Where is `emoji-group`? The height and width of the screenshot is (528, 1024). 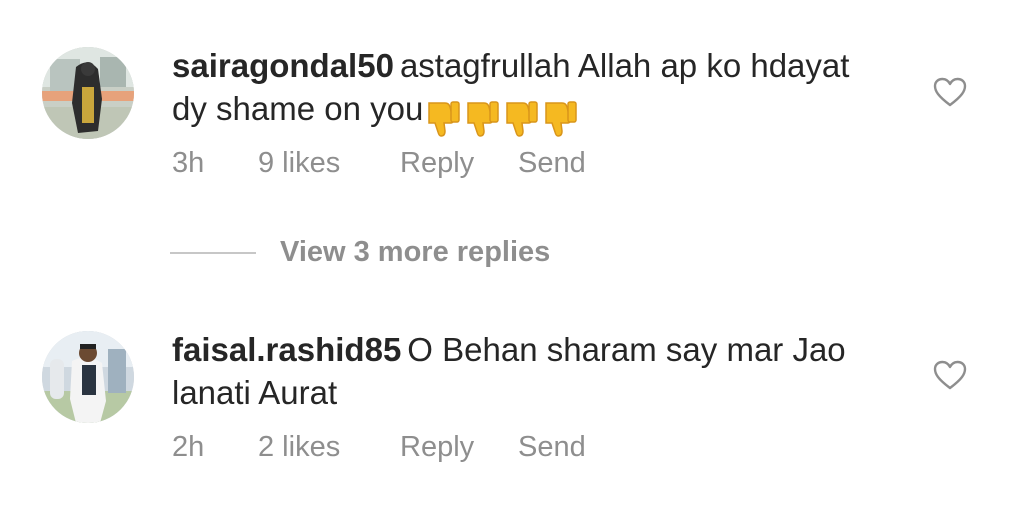 emoji-group is located at coordinates (501, 117).